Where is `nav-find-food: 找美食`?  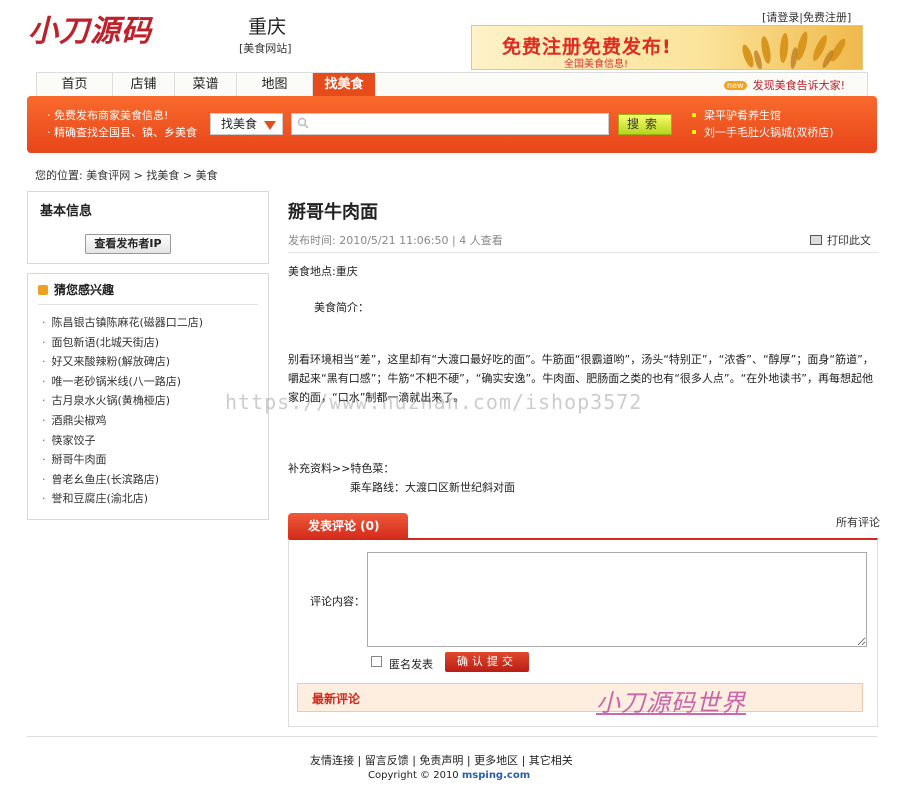 nav-find-food: 找美食 is located at coordinates (344, 85).